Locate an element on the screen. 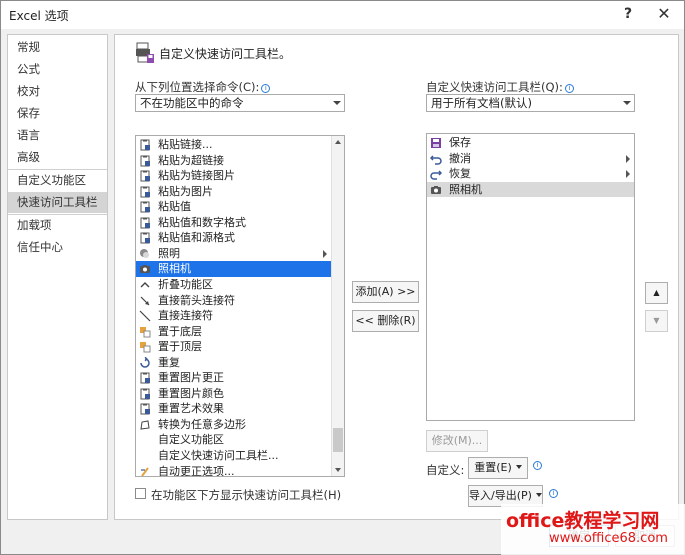 The image size is (685, 555). customize-label: 自定义: is located at coordinates (445, 470).